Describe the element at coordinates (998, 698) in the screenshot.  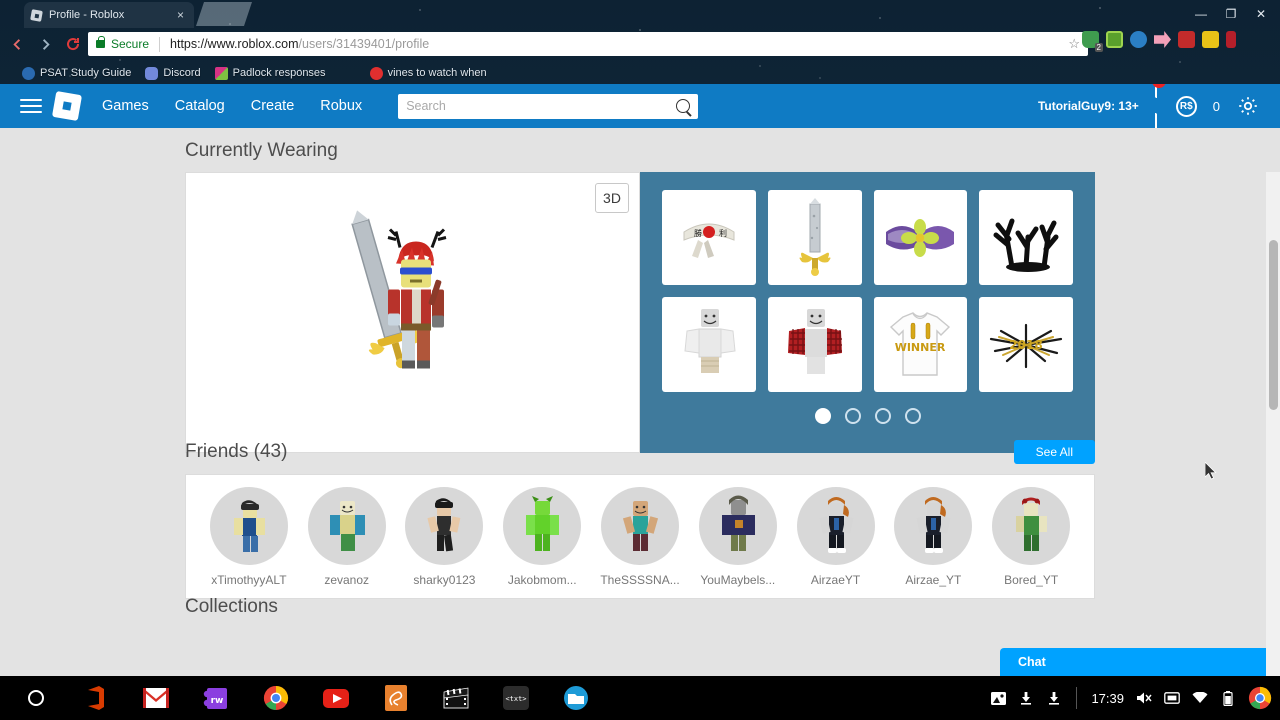
I see `image-tray-icon` at that location.